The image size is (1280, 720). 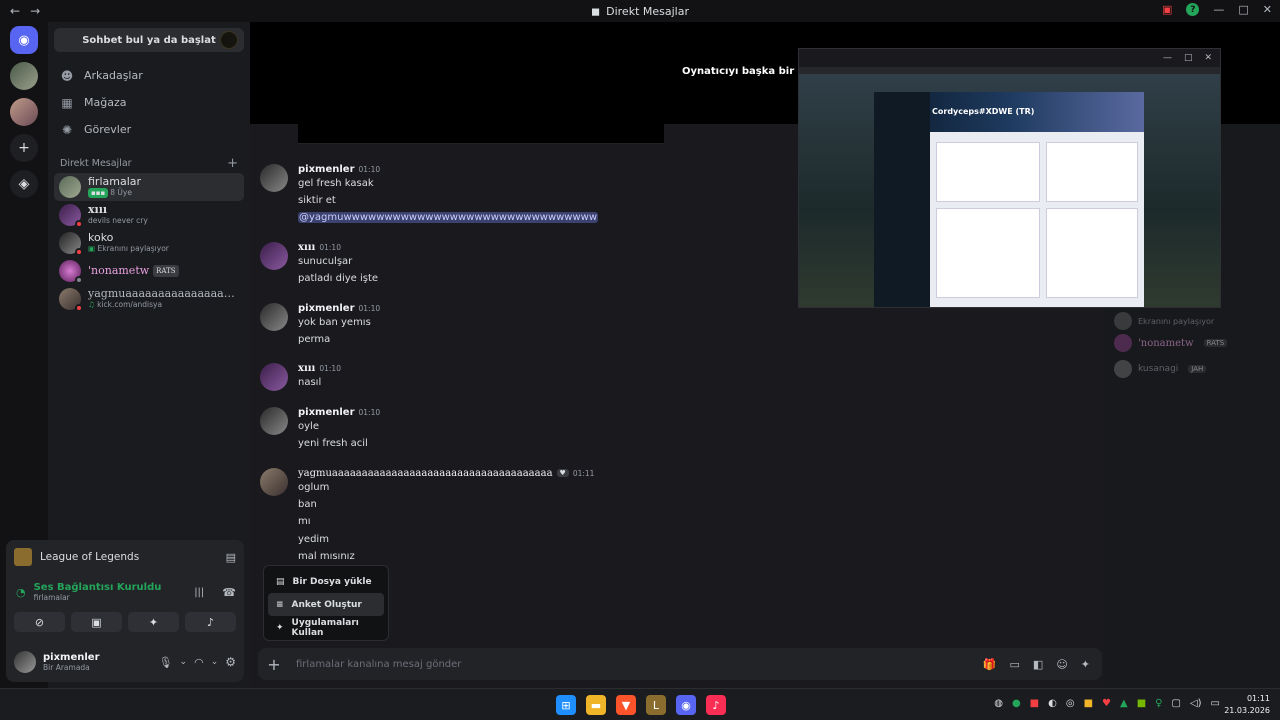 I want to click on brave-browser-icon: ▼, so click(x=626, y=705).